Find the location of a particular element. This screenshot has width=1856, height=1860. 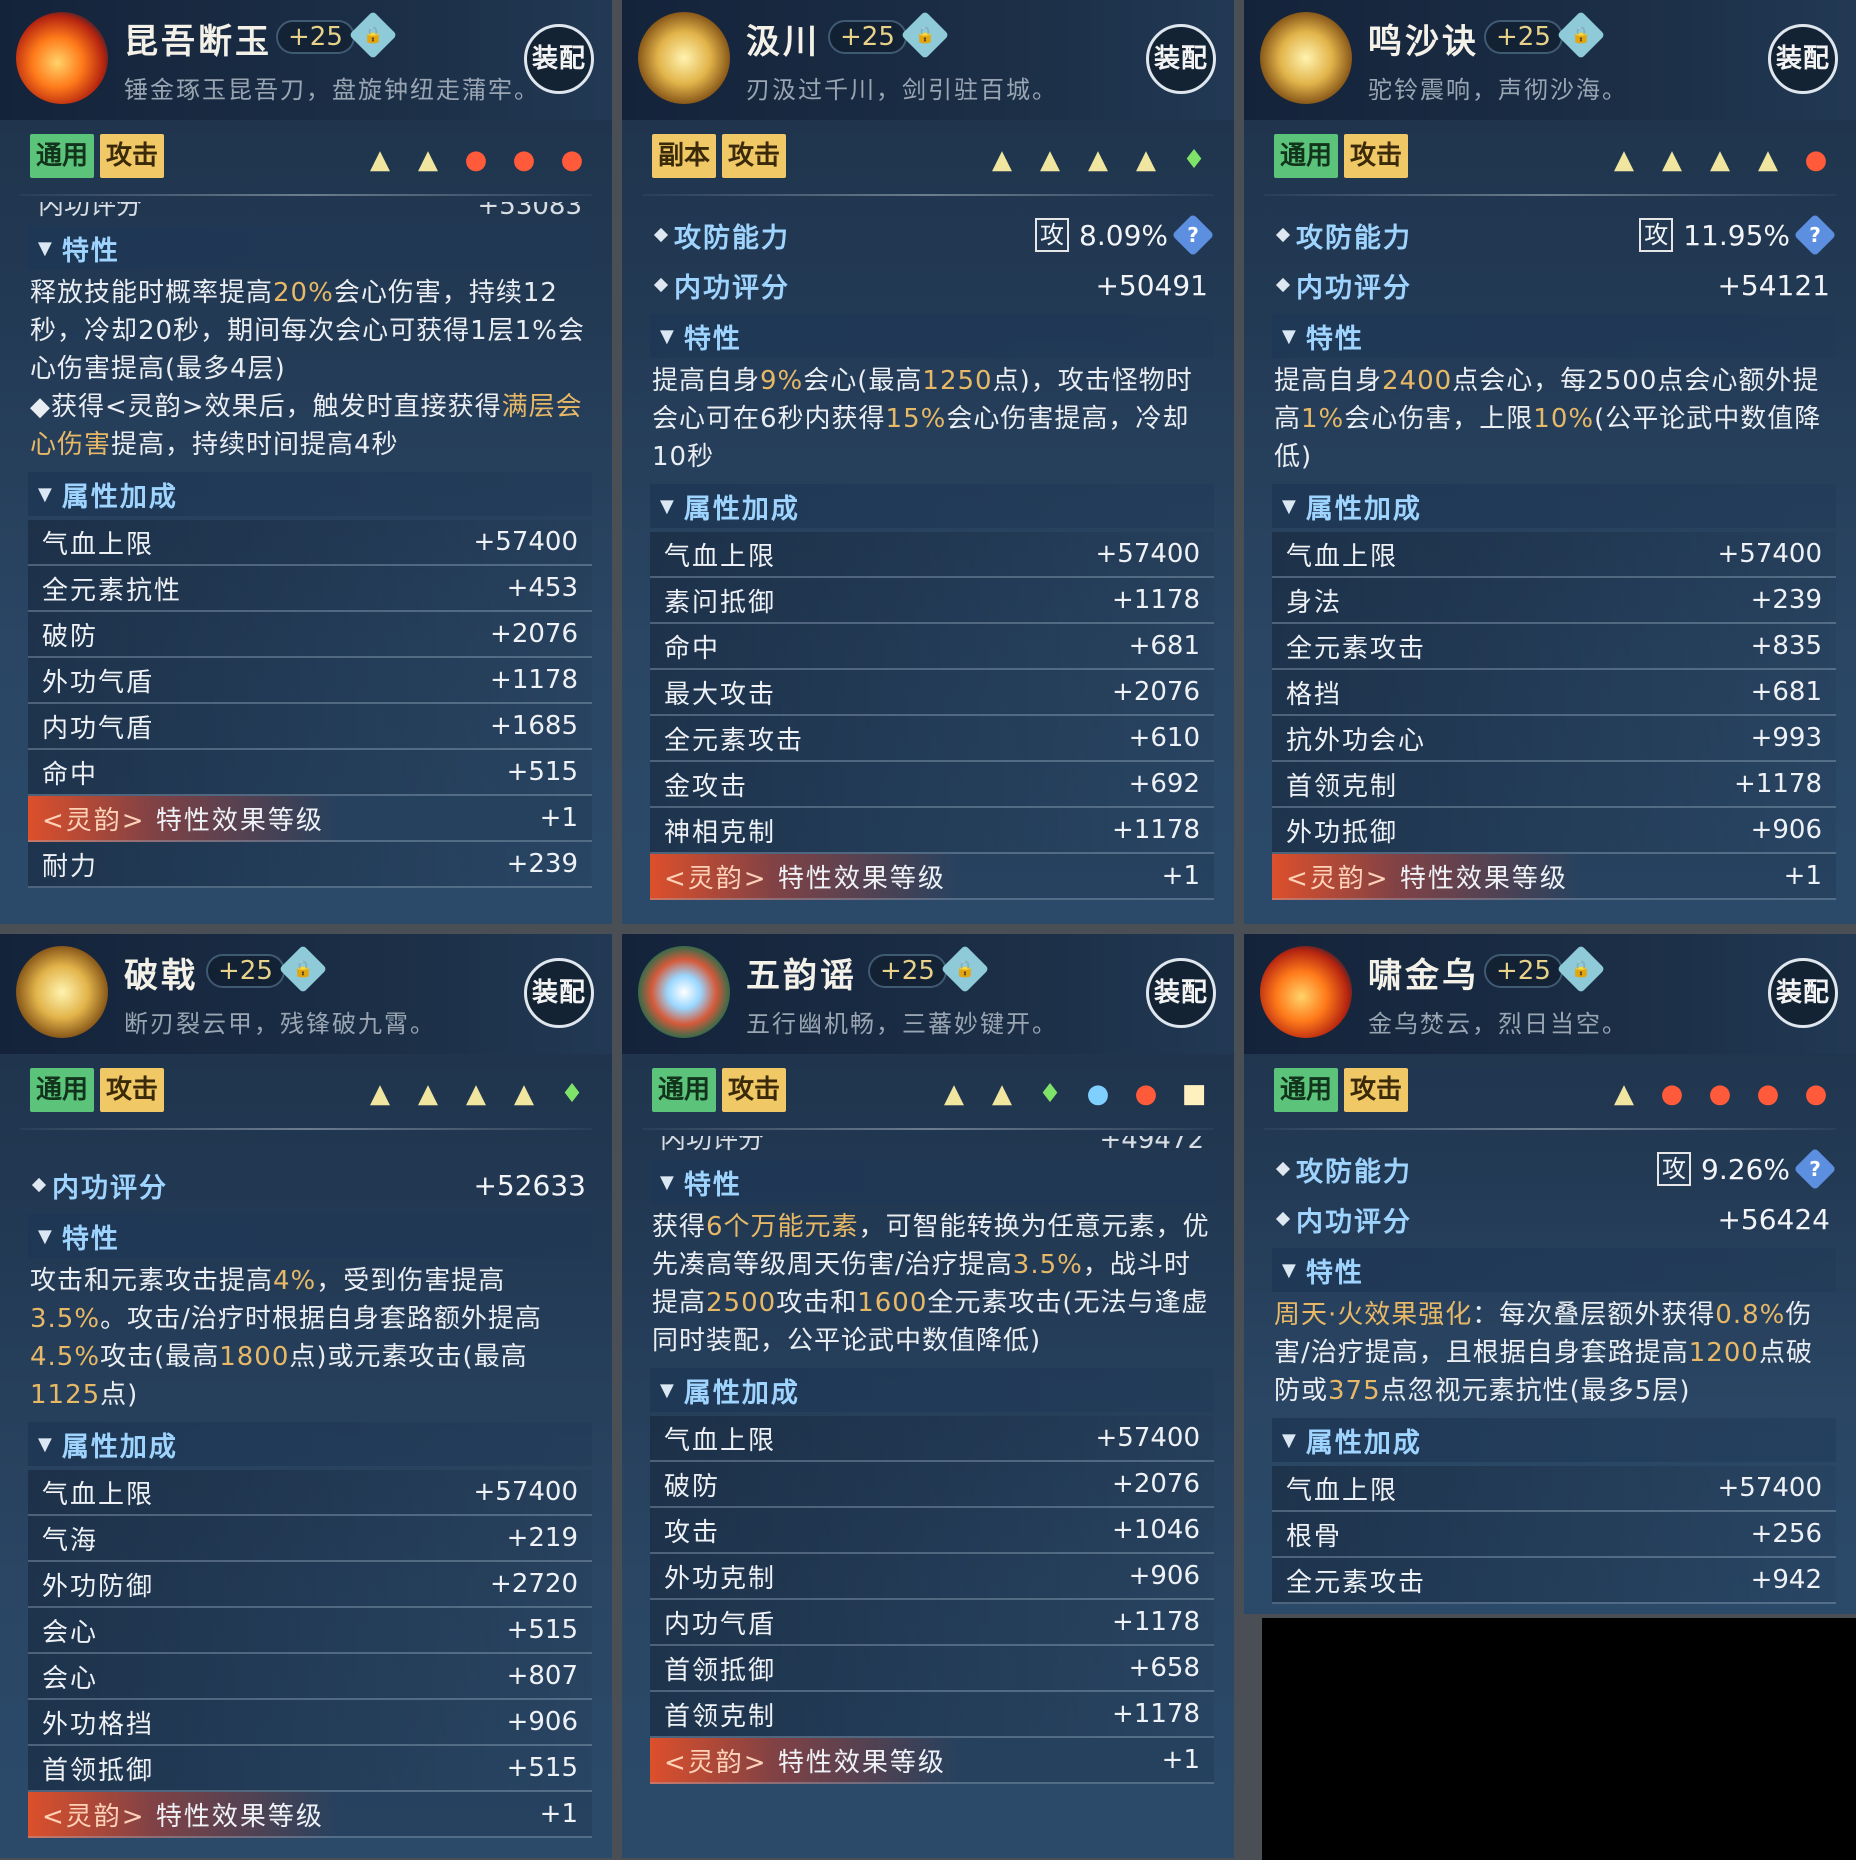

attribute-row: 外功抵御 +906 is located at coordinates (1554, 831).